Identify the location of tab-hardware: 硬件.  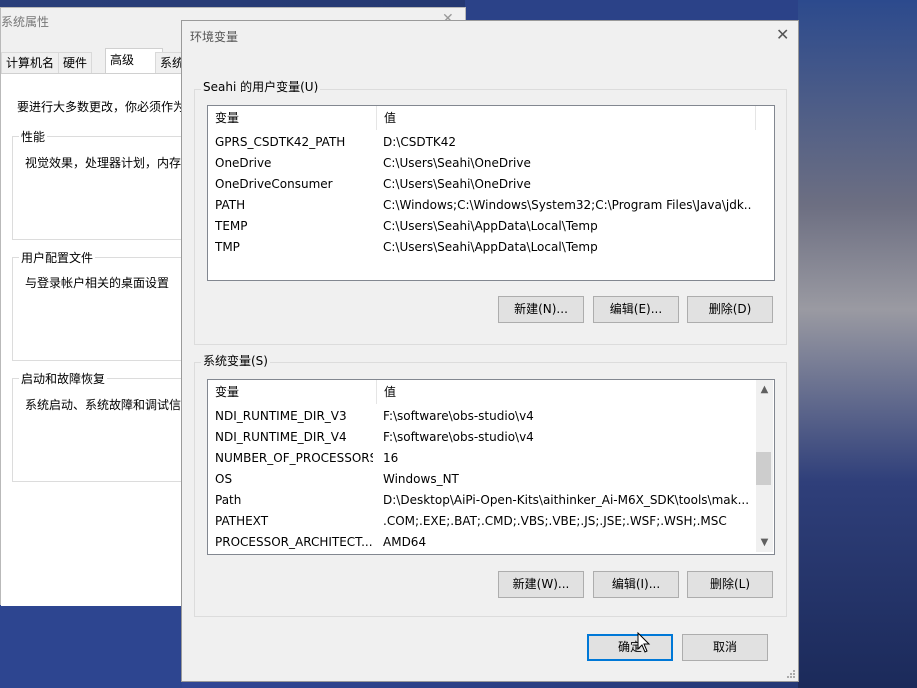
(75, 62).